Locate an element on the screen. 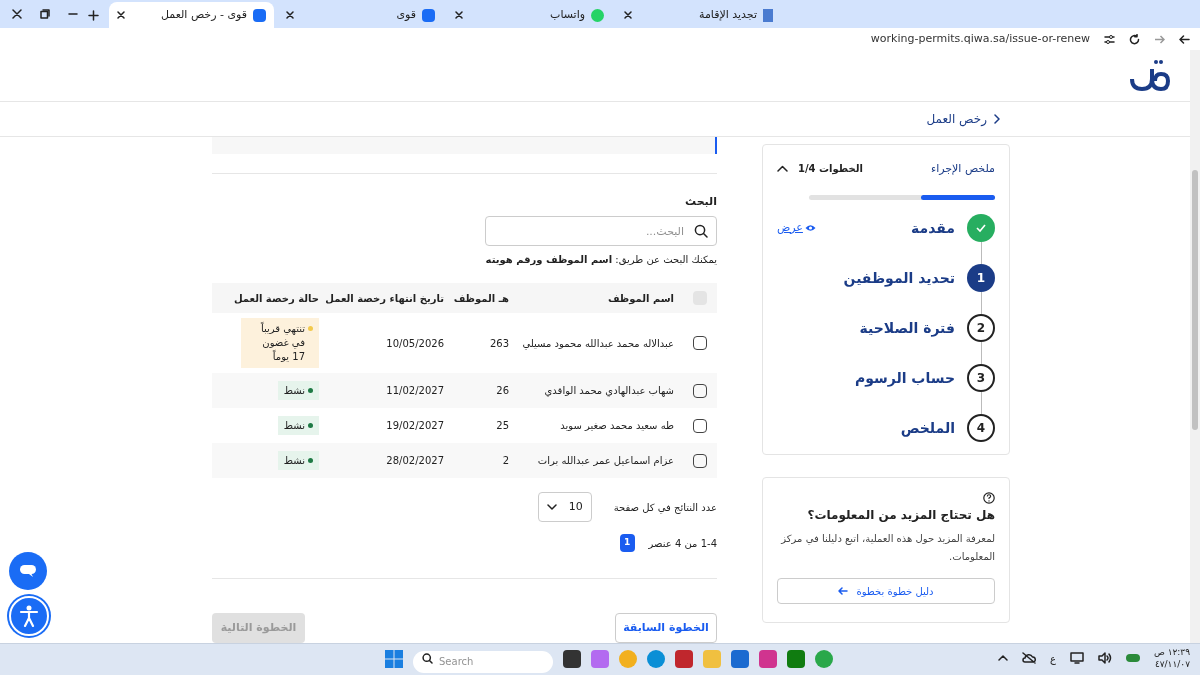  browser-tab: واتساب is located at coordinates (529, 15).